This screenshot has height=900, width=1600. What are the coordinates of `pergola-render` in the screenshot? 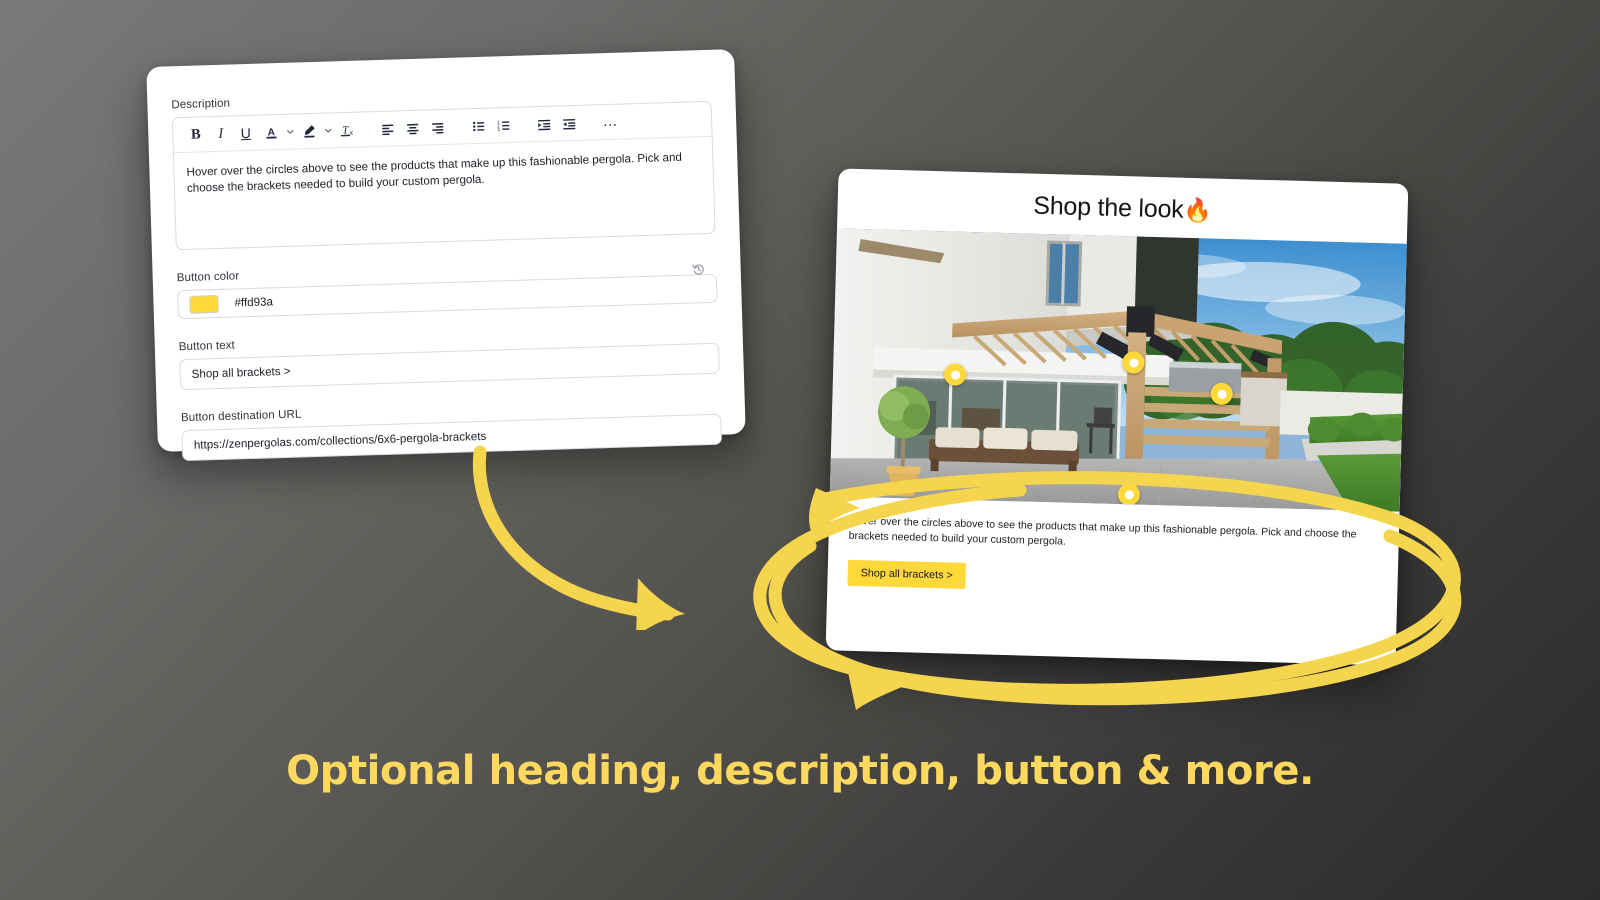 It's located at (1118, 370).